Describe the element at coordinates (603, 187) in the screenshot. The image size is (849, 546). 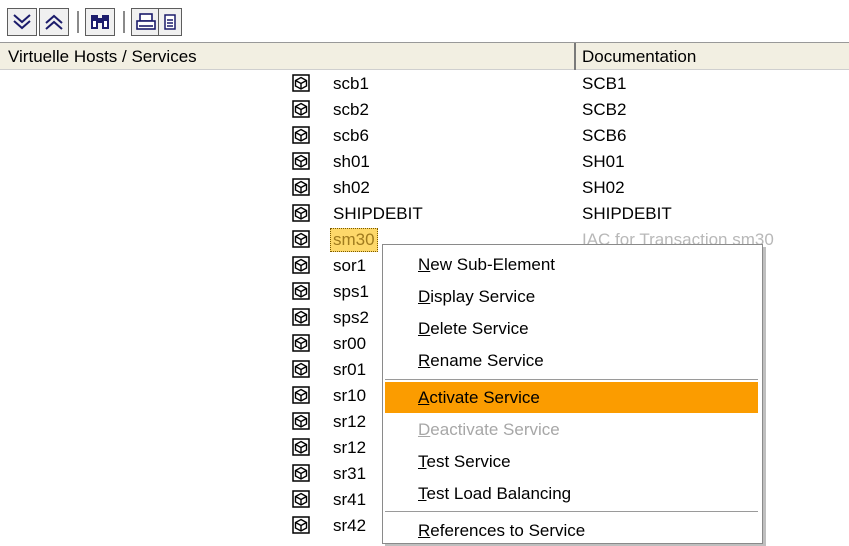
I see `service-documentation: SH02` at that location.